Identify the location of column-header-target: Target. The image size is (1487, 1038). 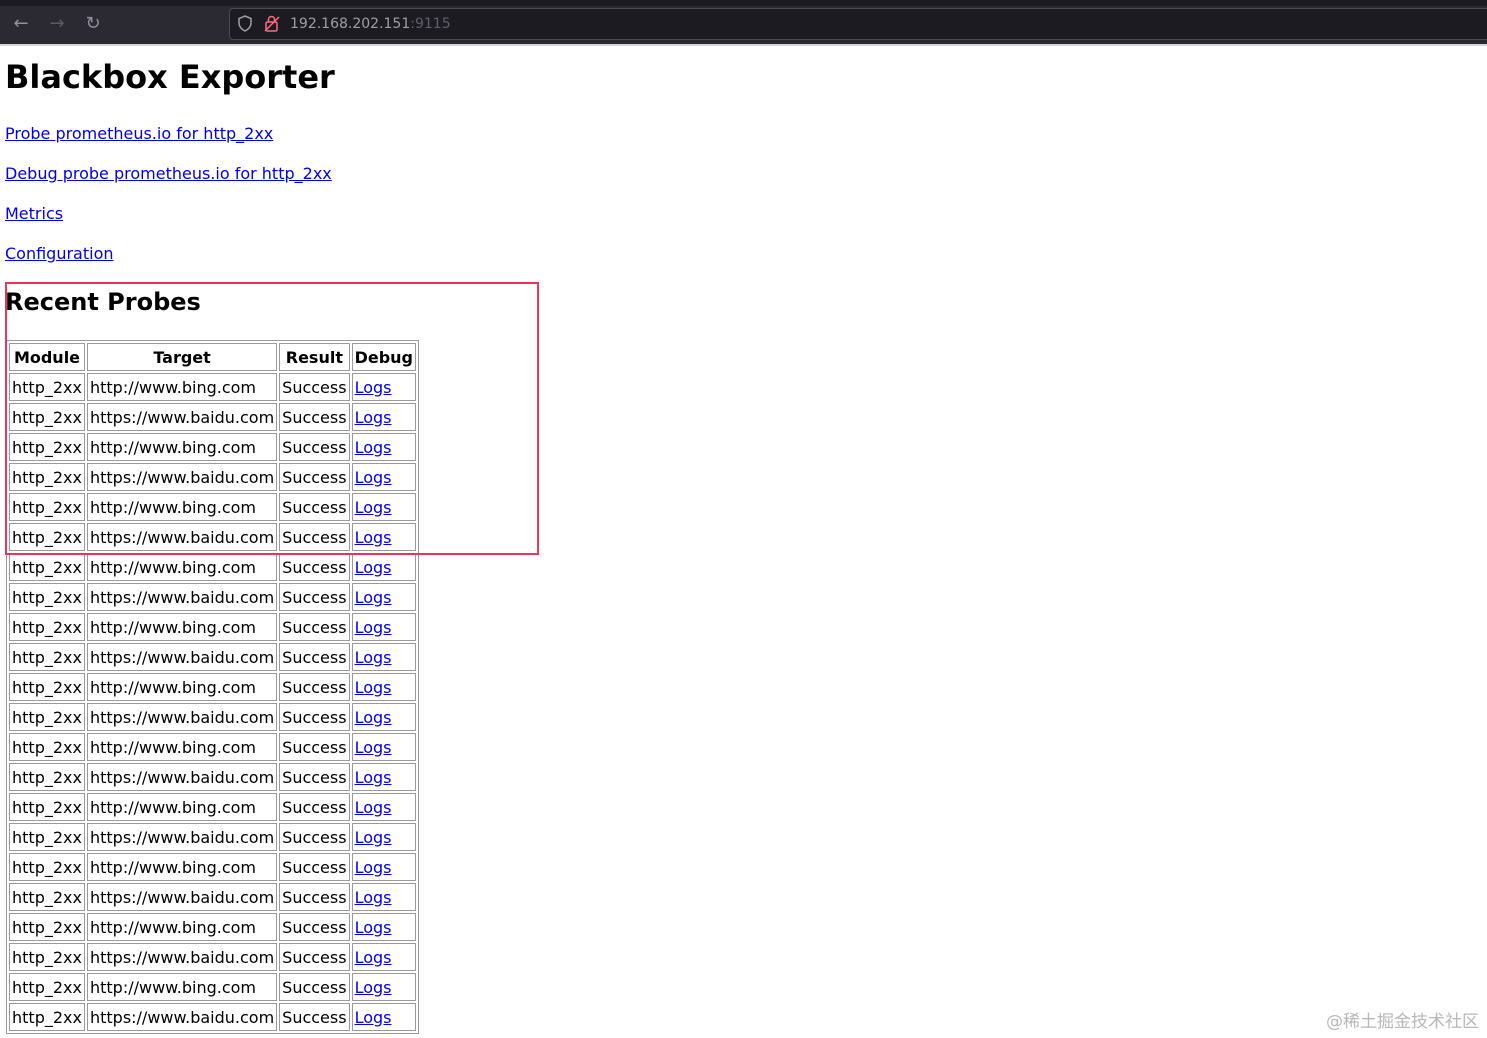
(182, 357).